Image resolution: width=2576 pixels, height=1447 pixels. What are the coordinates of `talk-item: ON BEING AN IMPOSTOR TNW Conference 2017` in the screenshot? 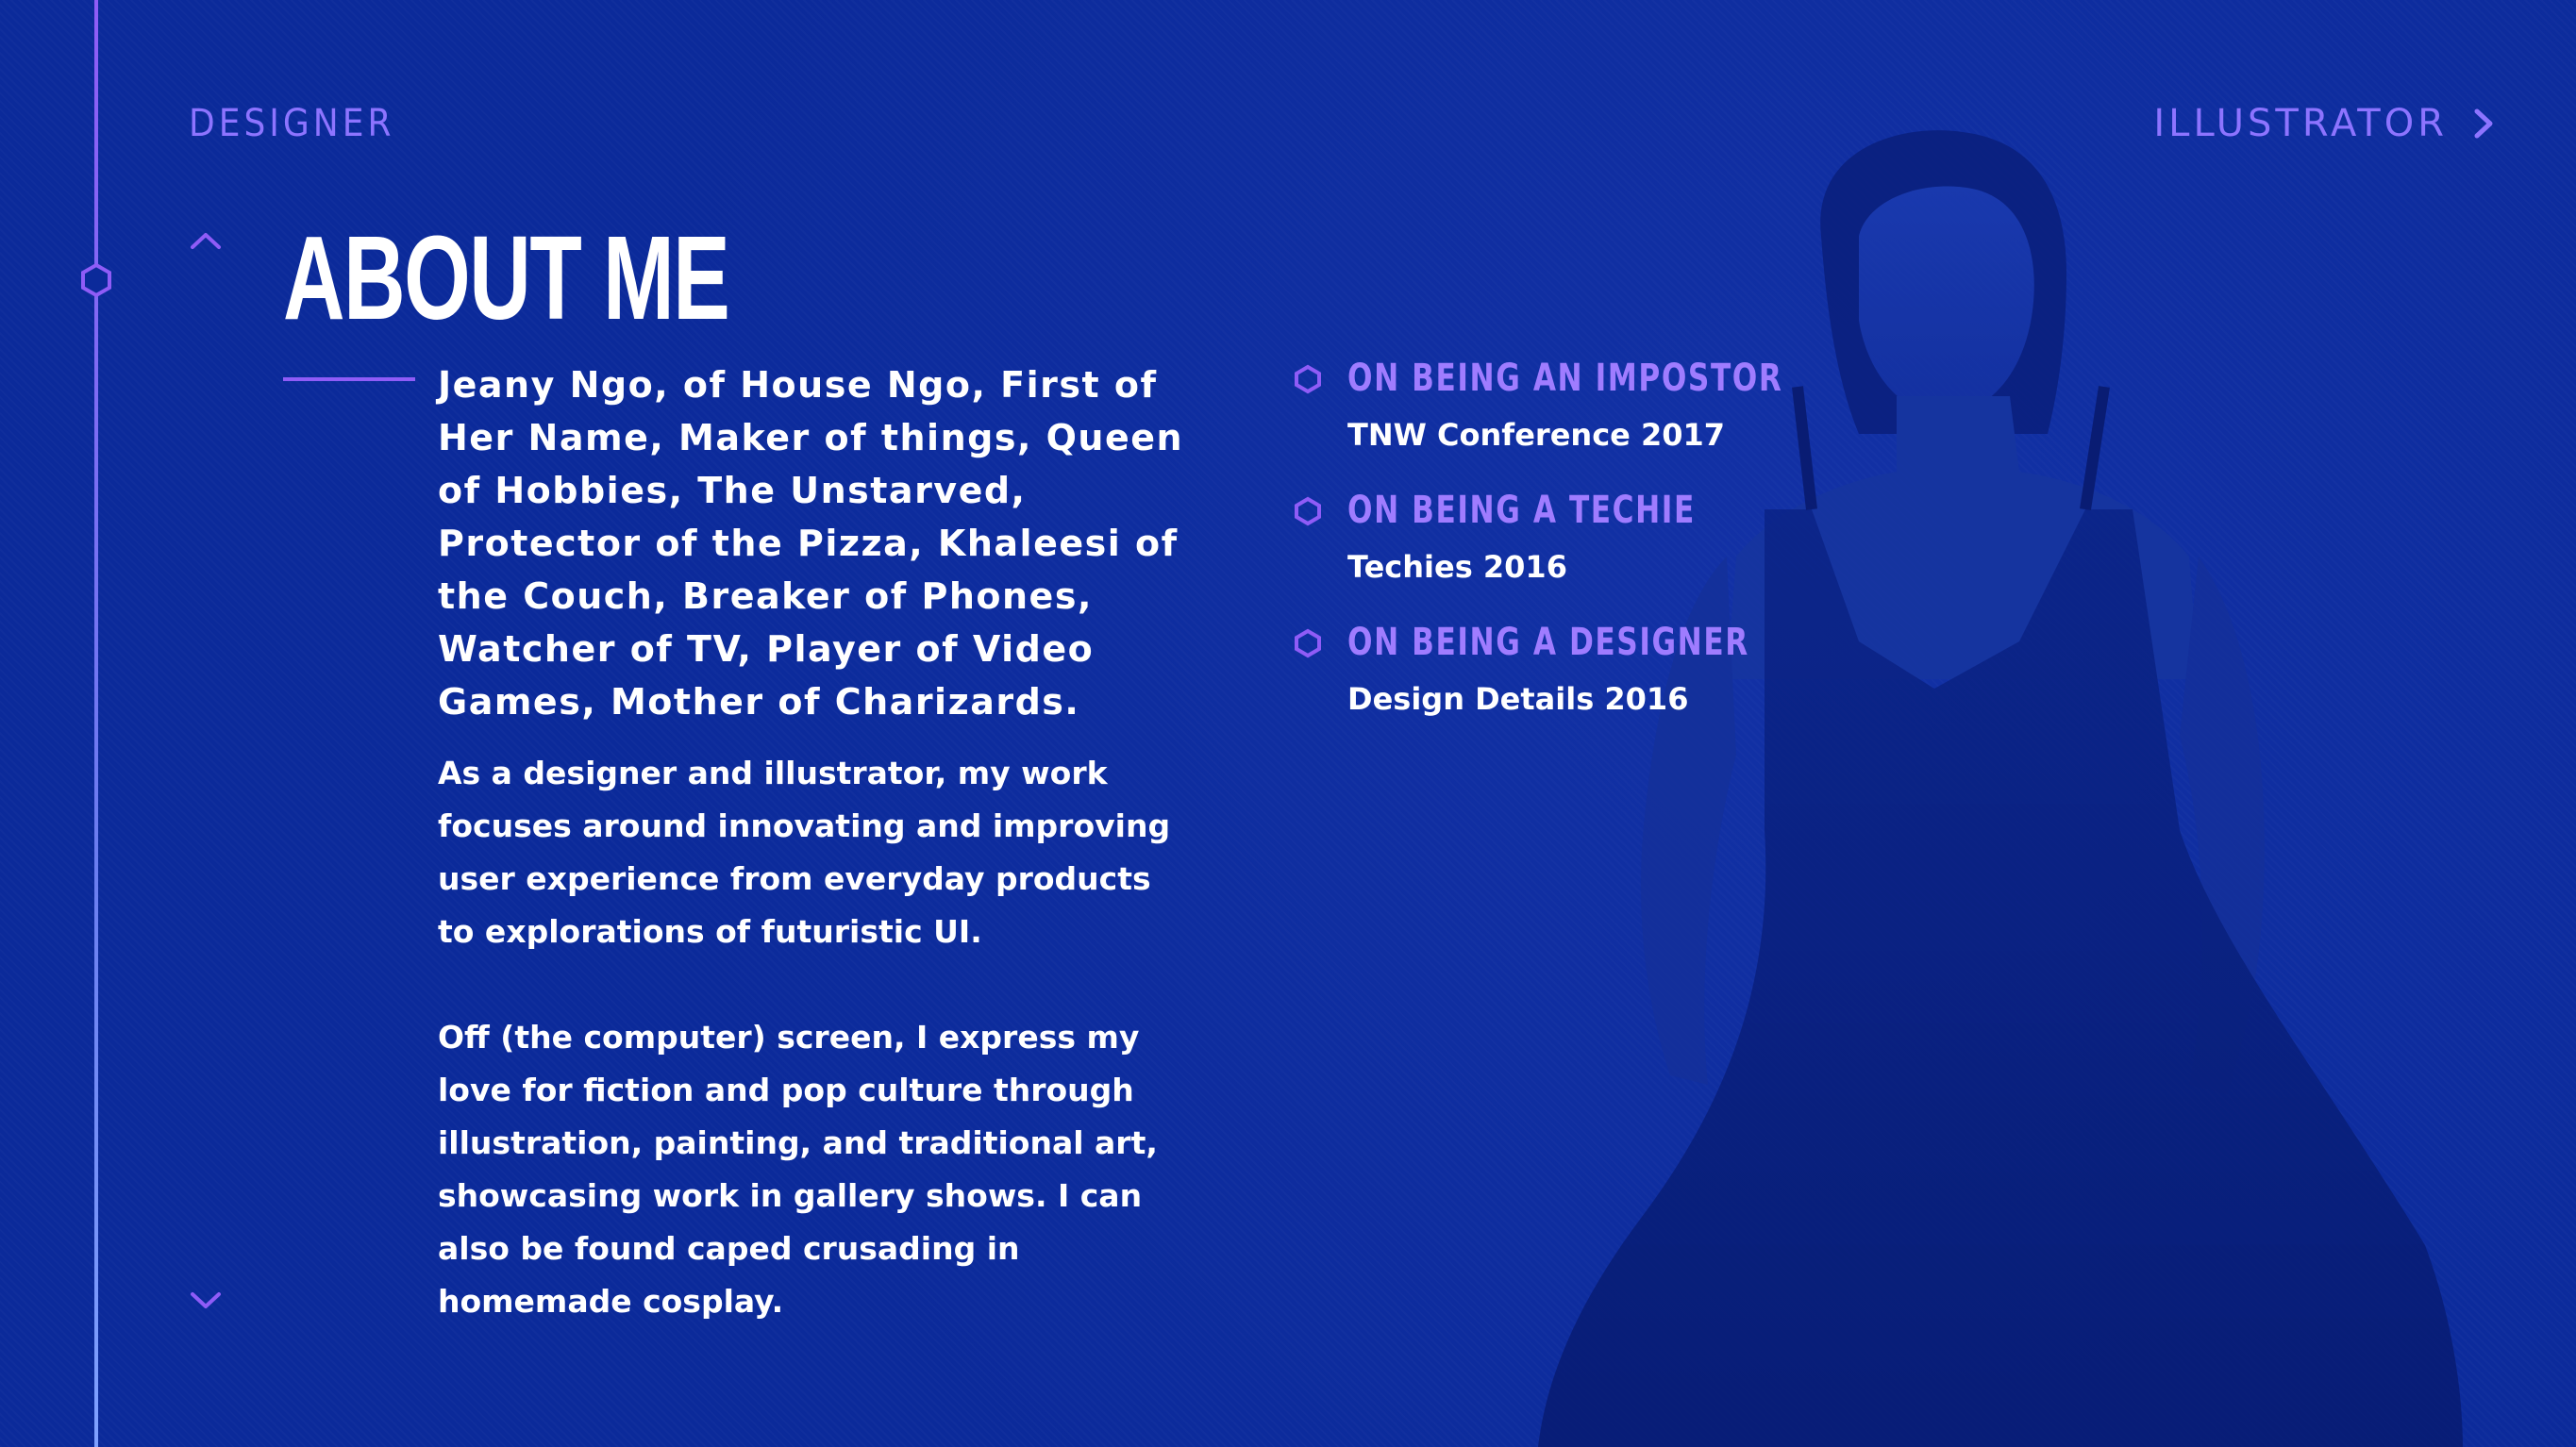 It's located at (1557, 423).